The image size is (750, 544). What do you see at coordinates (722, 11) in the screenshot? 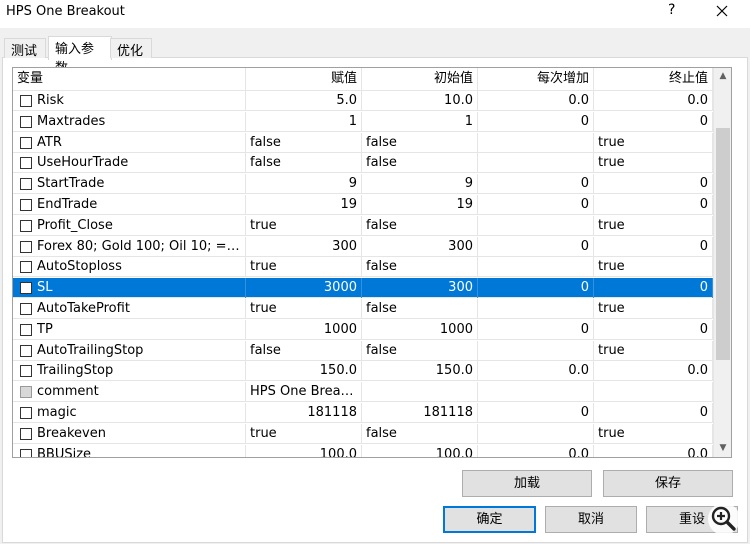
I see `close-button` at bounding box center [722, 11].